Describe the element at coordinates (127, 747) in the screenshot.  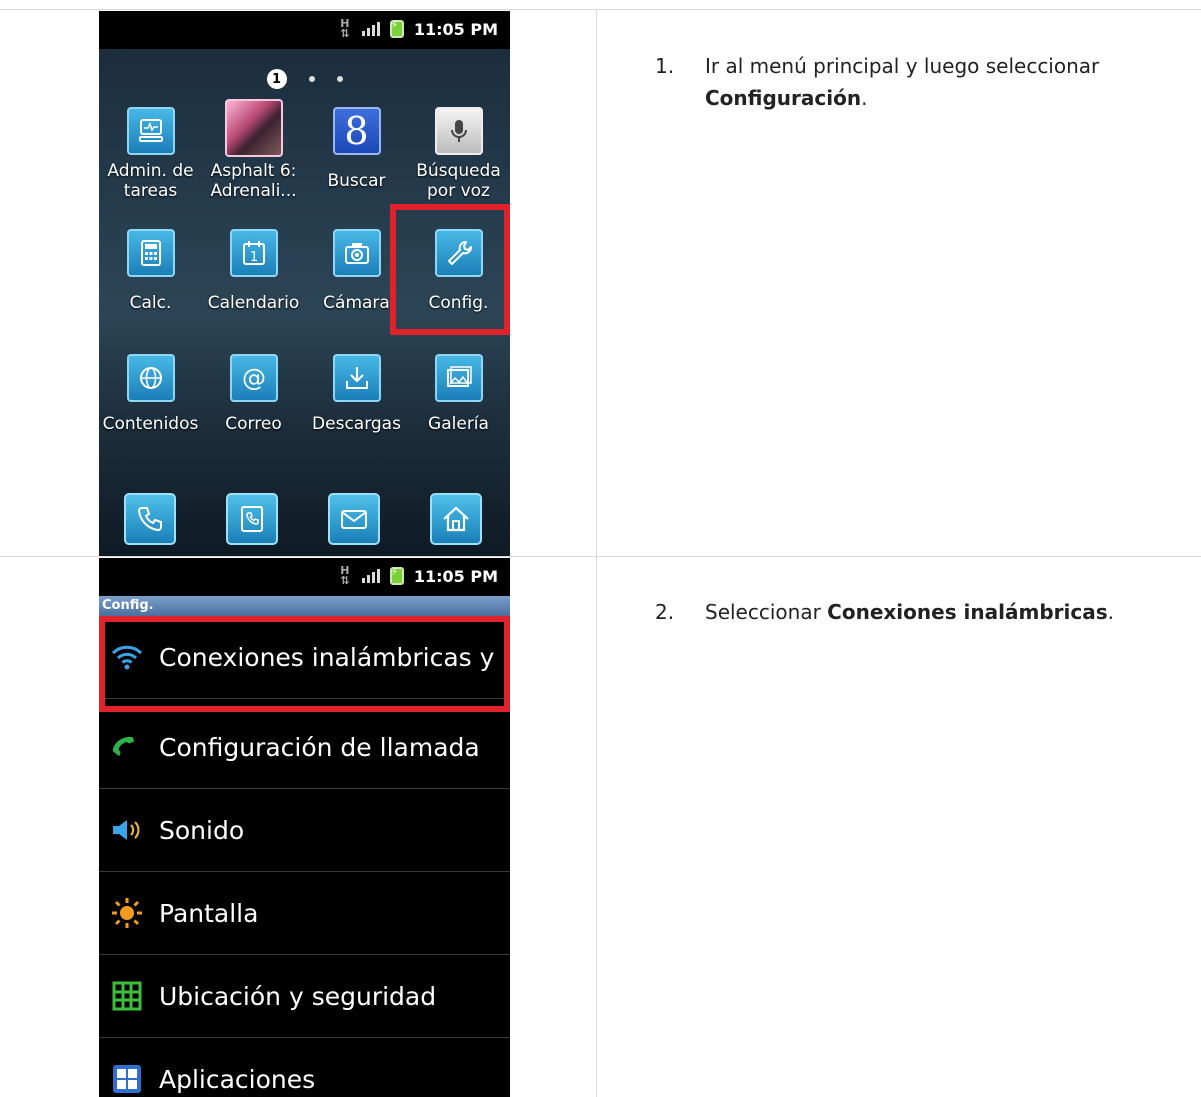
I see `phone-handset-icon` at that location.